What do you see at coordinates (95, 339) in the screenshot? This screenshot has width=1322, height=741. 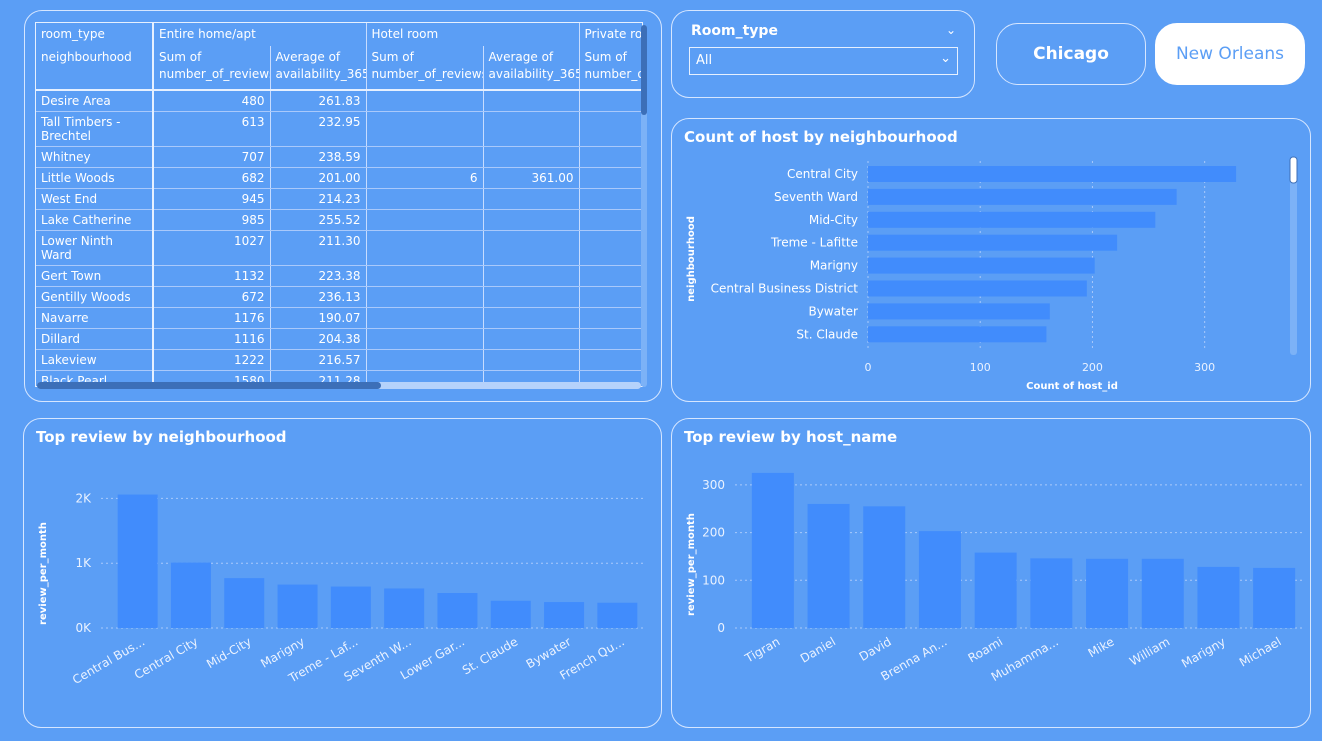 I see `neighbourhood-cell: Dillard` at bounding box center [95, 339].